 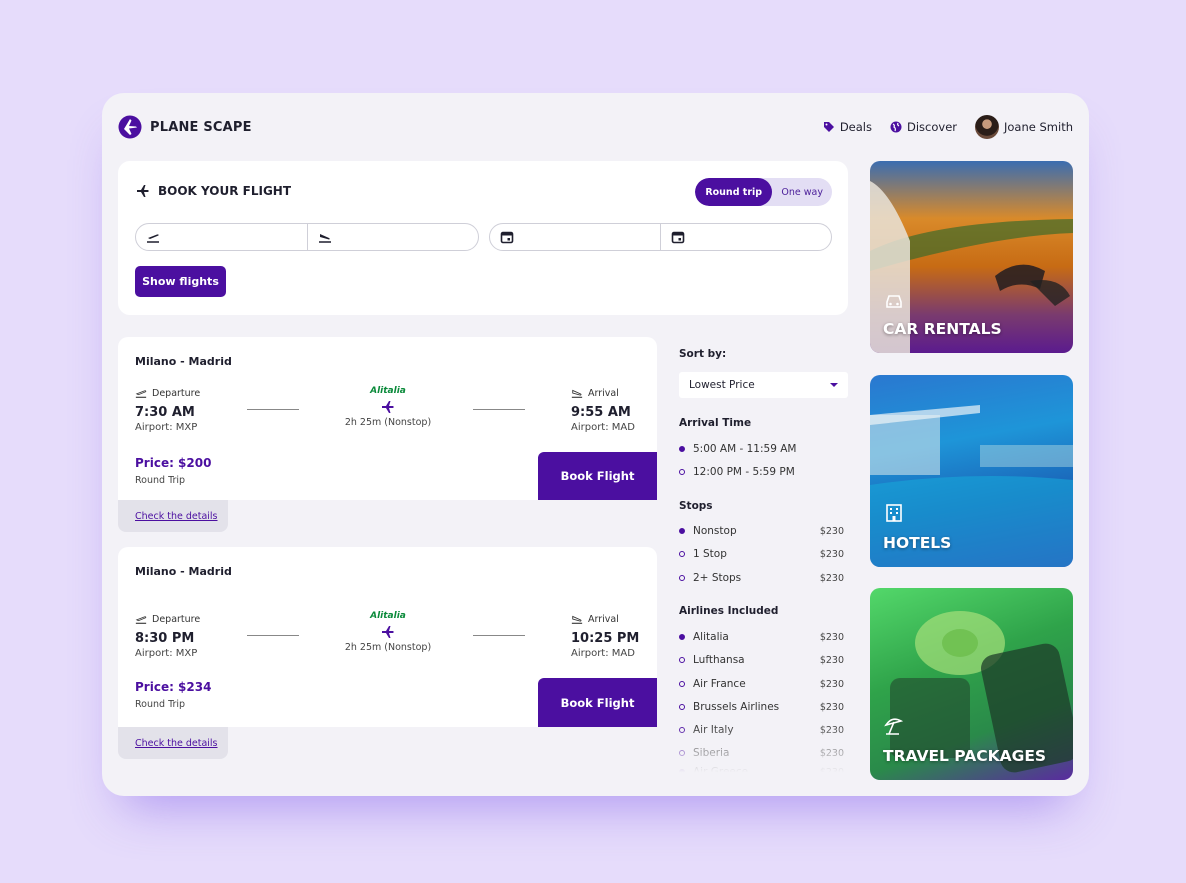 I want to click on avatar, so click(x=987, y=127).